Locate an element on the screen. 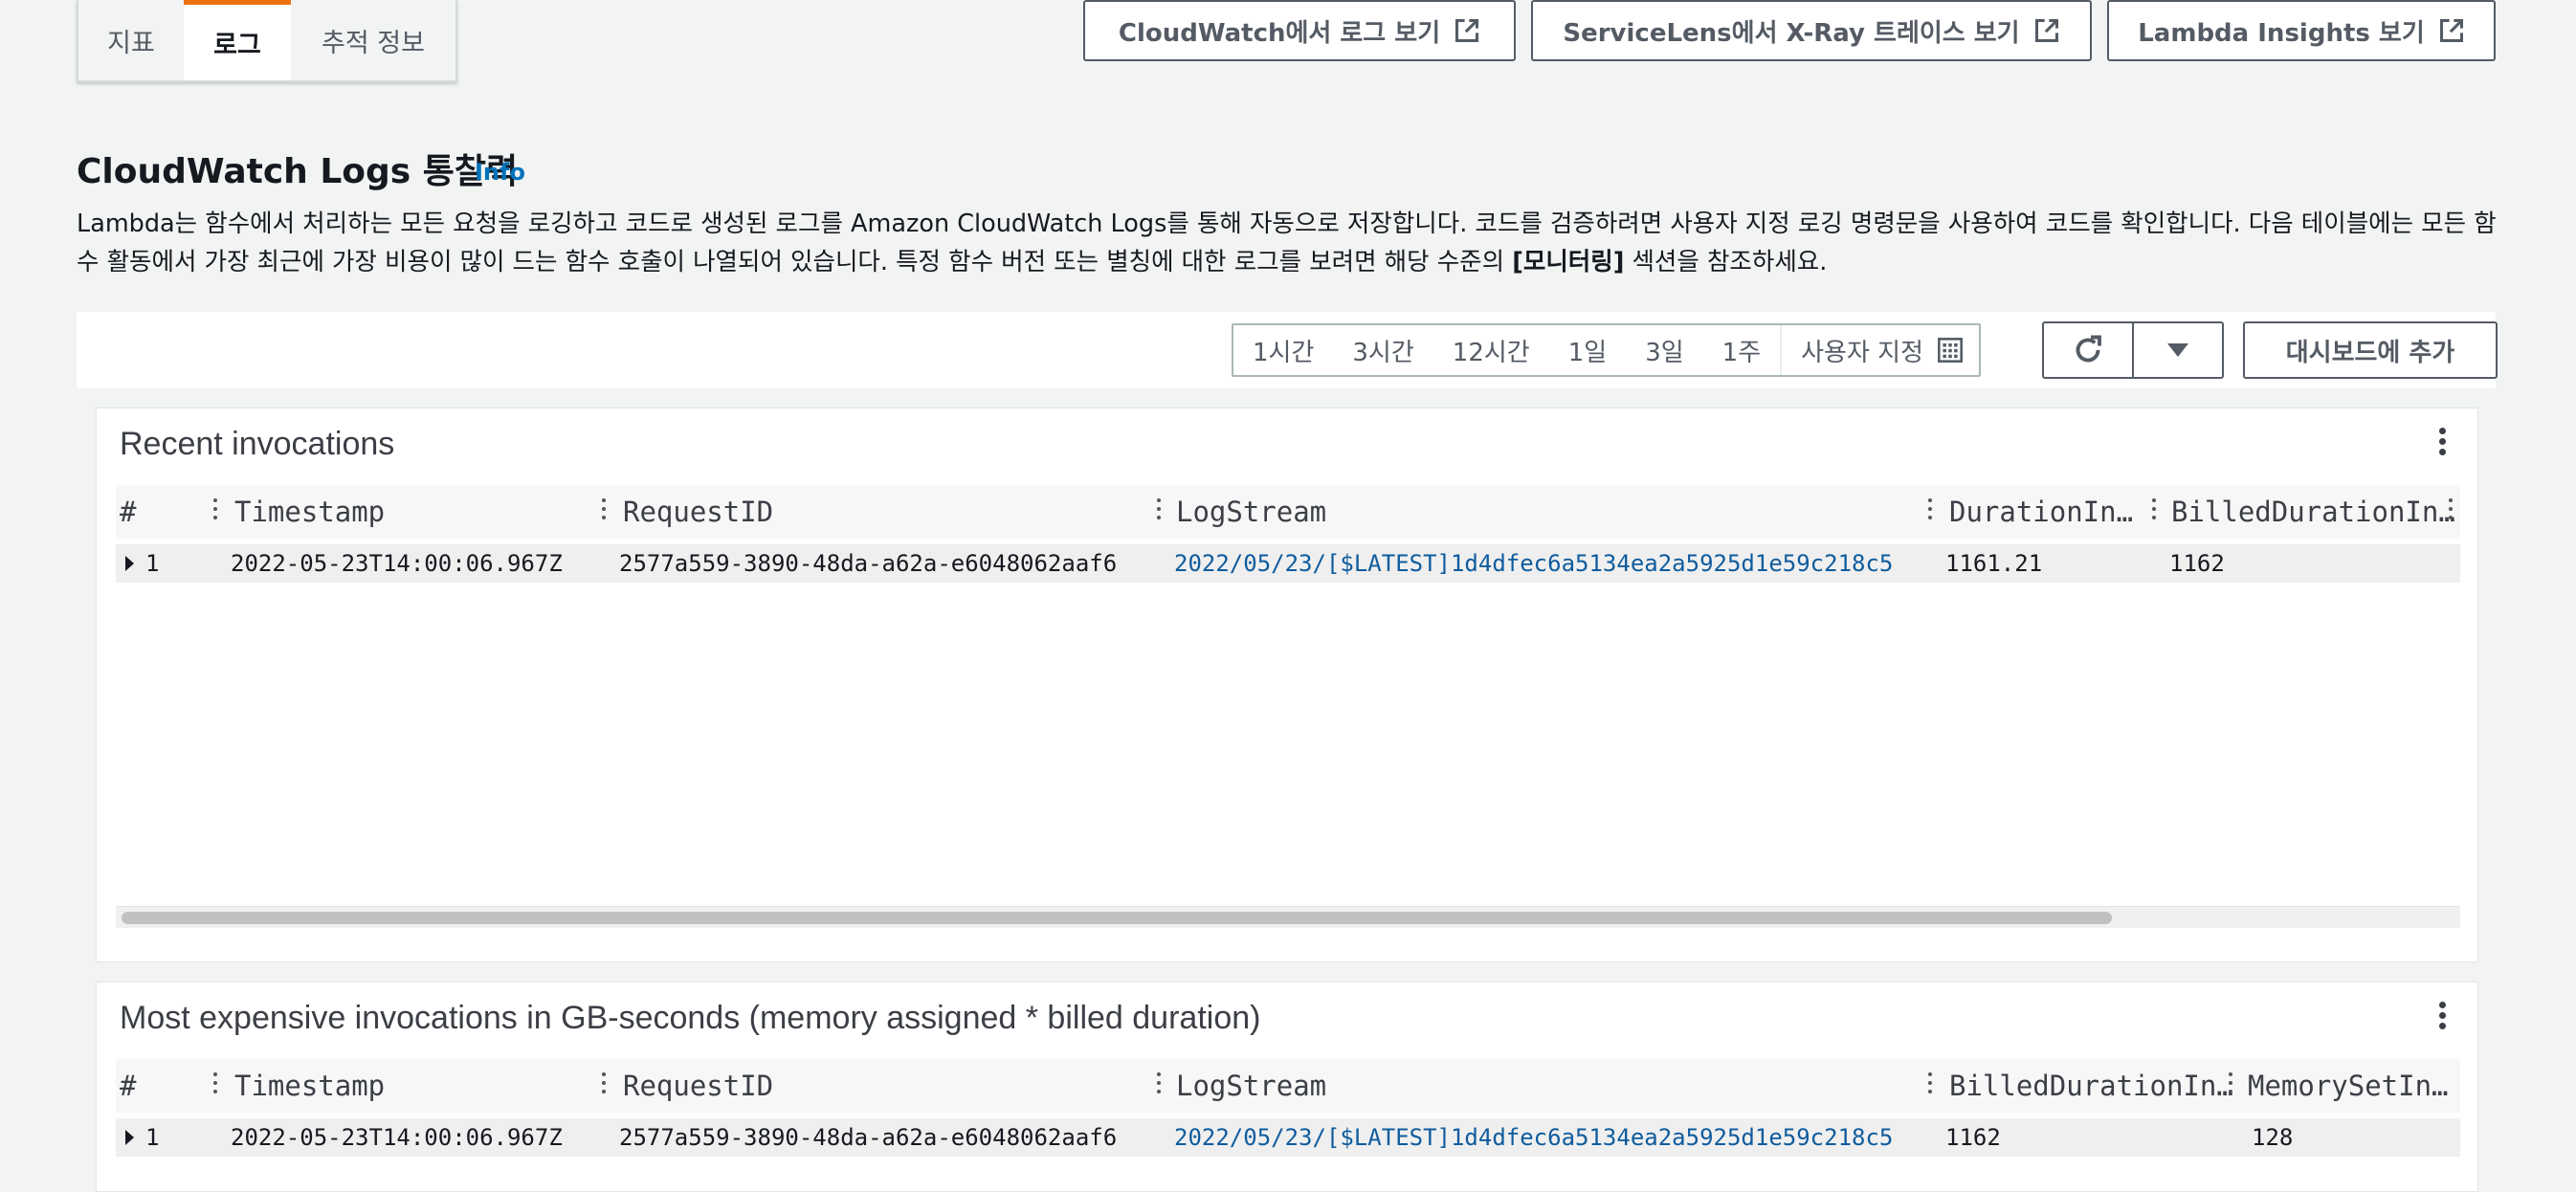 This screenshot has height=1192, width=2576. view-xray-traces-button: ServiceLens에서 X-Ray 트레이스 보기 is located at coordinates (1811, 30).